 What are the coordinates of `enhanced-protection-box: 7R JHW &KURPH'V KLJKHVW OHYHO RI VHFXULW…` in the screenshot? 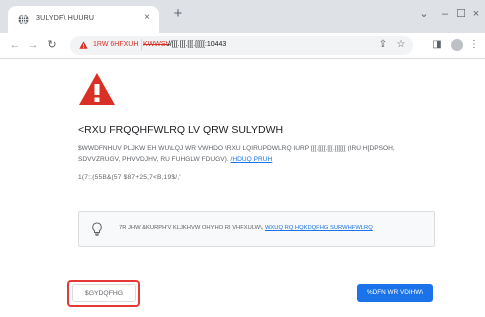 It's located at (256, 229).